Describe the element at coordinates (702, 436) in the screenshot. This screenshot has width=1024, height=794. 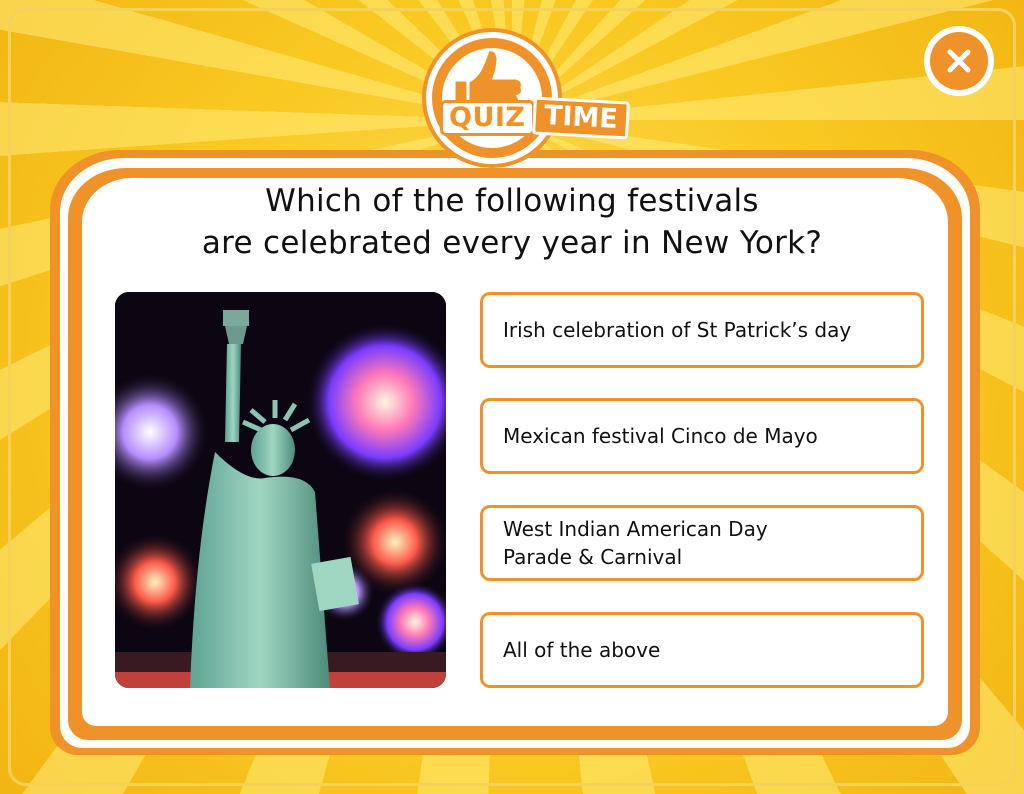
I see `answer-option-2: Mexican festival Cinco de Mayo` at that location.